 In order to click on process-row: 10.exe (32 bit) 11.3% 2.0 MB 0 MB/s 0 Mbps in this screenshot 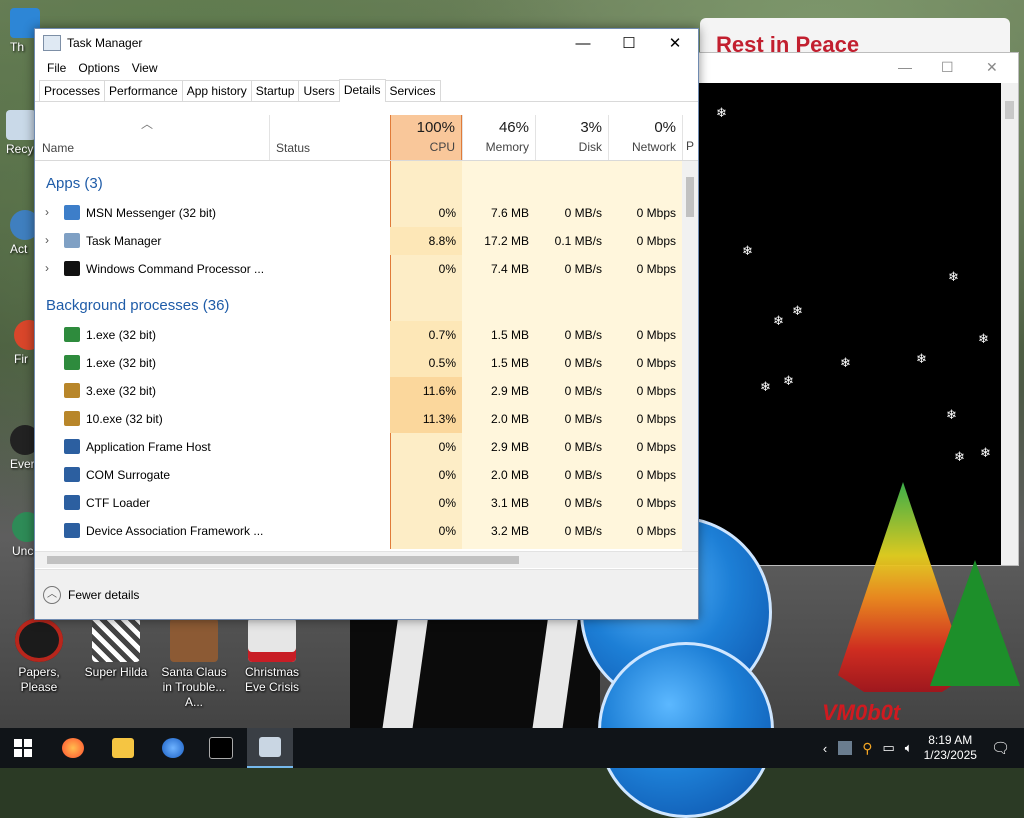, I will do `click(358, 419)`.